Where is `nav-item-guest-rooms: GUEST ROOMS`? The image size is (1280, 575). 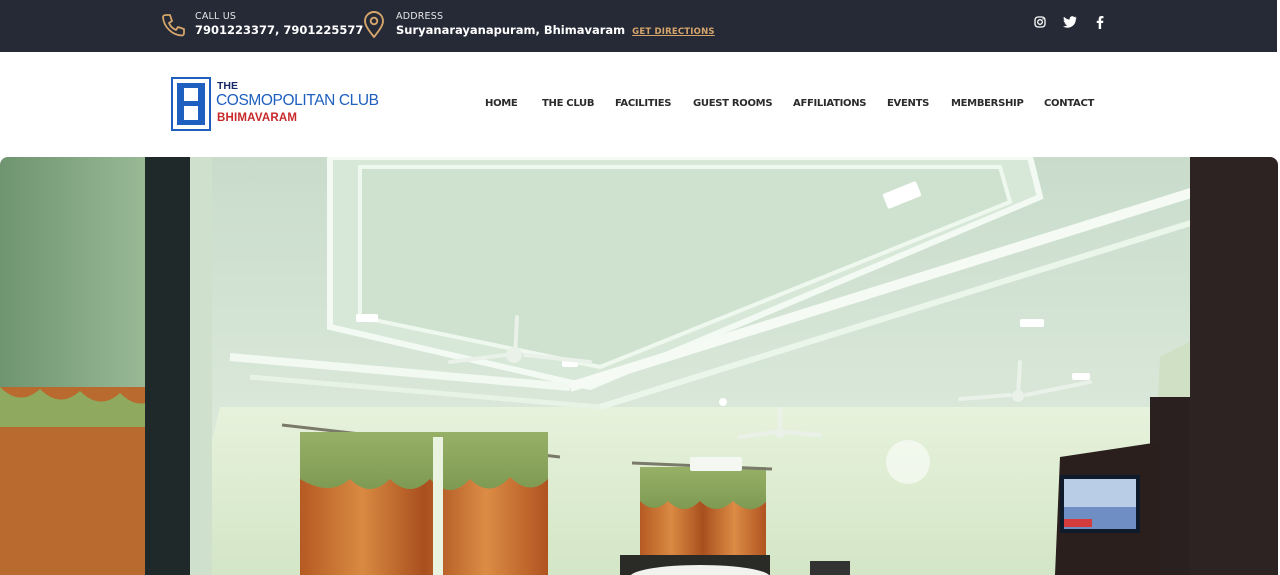
nav-item-guest-rooms: GUEST ROOMS is located at coordinates (733, 103).